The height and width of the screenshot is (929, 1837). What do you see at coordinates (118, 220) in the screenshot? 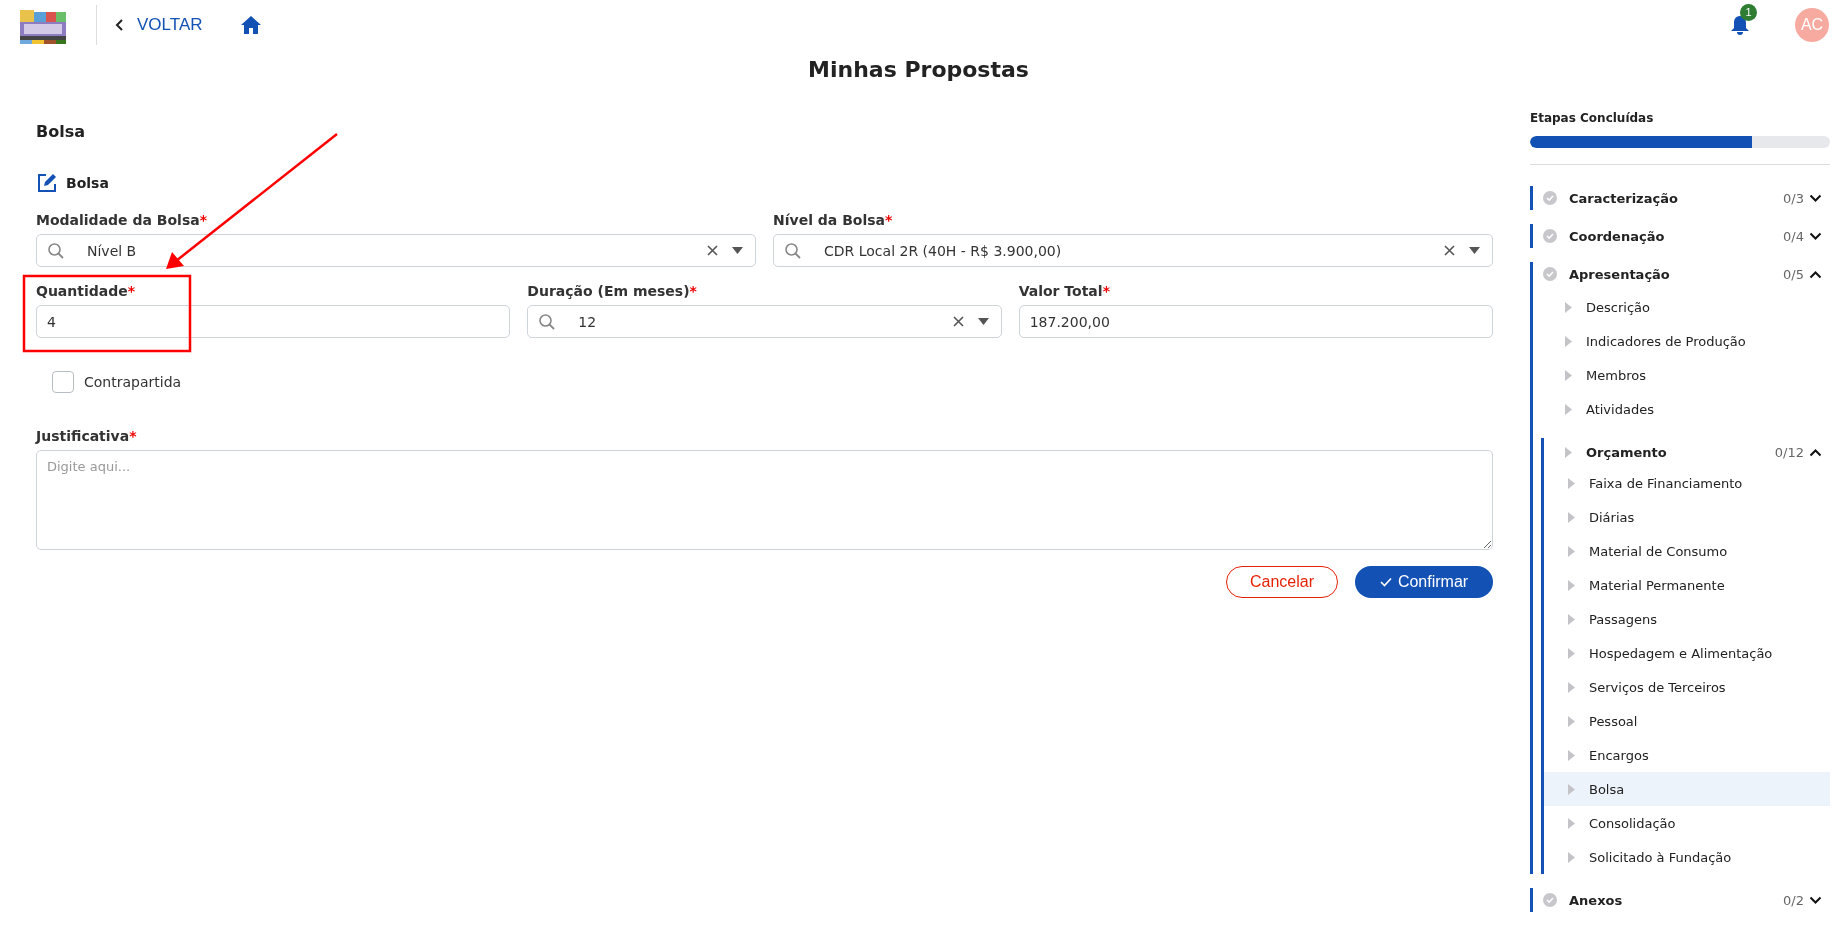
I see `field-label: Modalidade da Bolsa` at bounding box center [118, 220].